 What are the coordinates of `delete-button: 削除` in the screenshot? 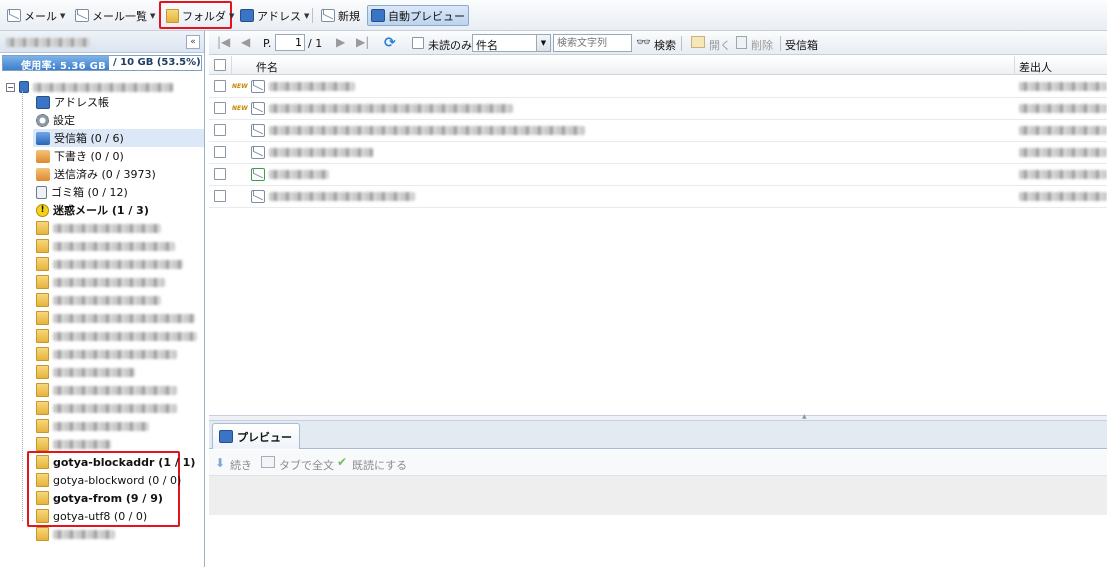 It's located at (762, 45).